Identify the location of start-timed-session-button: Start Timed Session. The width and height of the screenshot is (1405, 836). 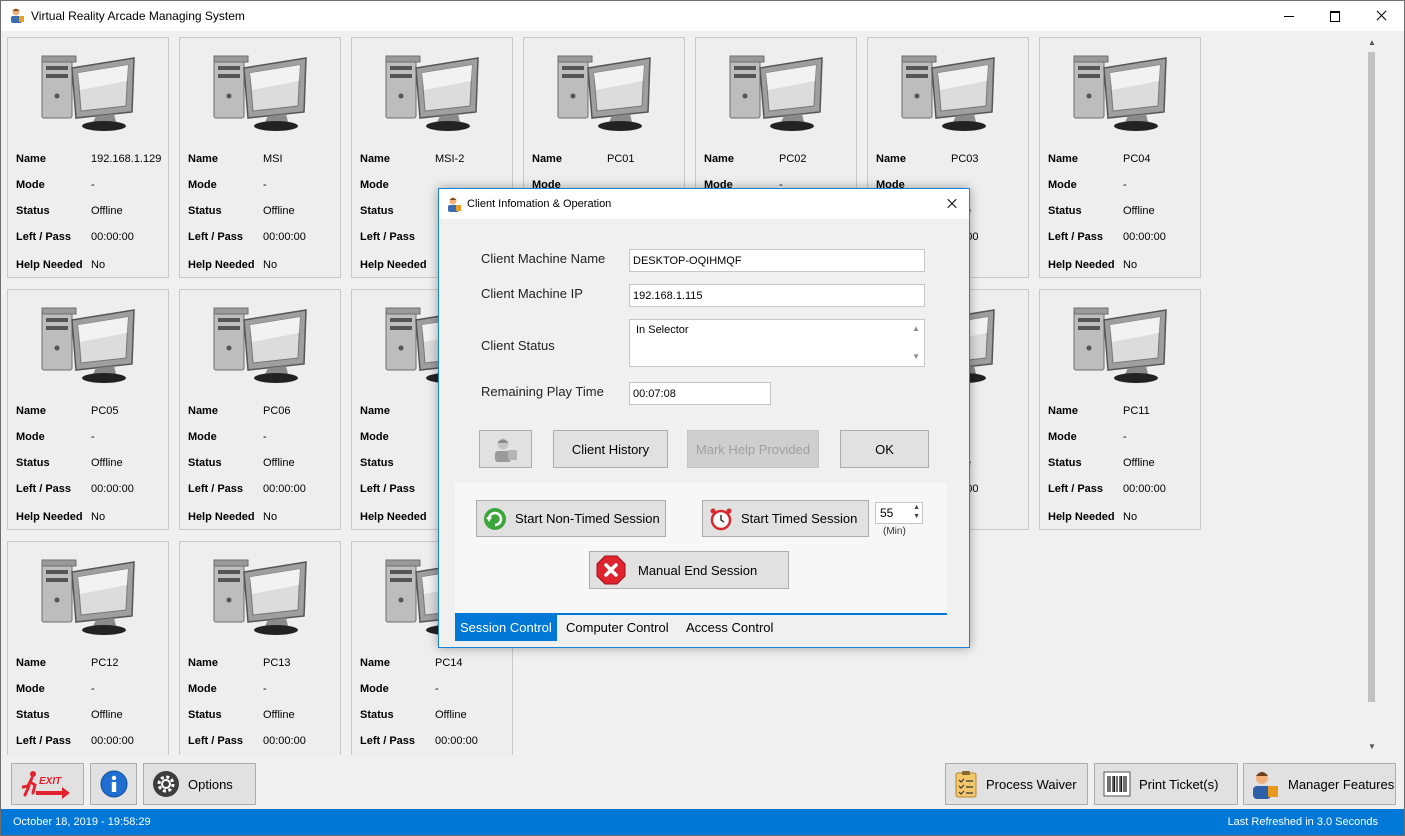
(785, 518).